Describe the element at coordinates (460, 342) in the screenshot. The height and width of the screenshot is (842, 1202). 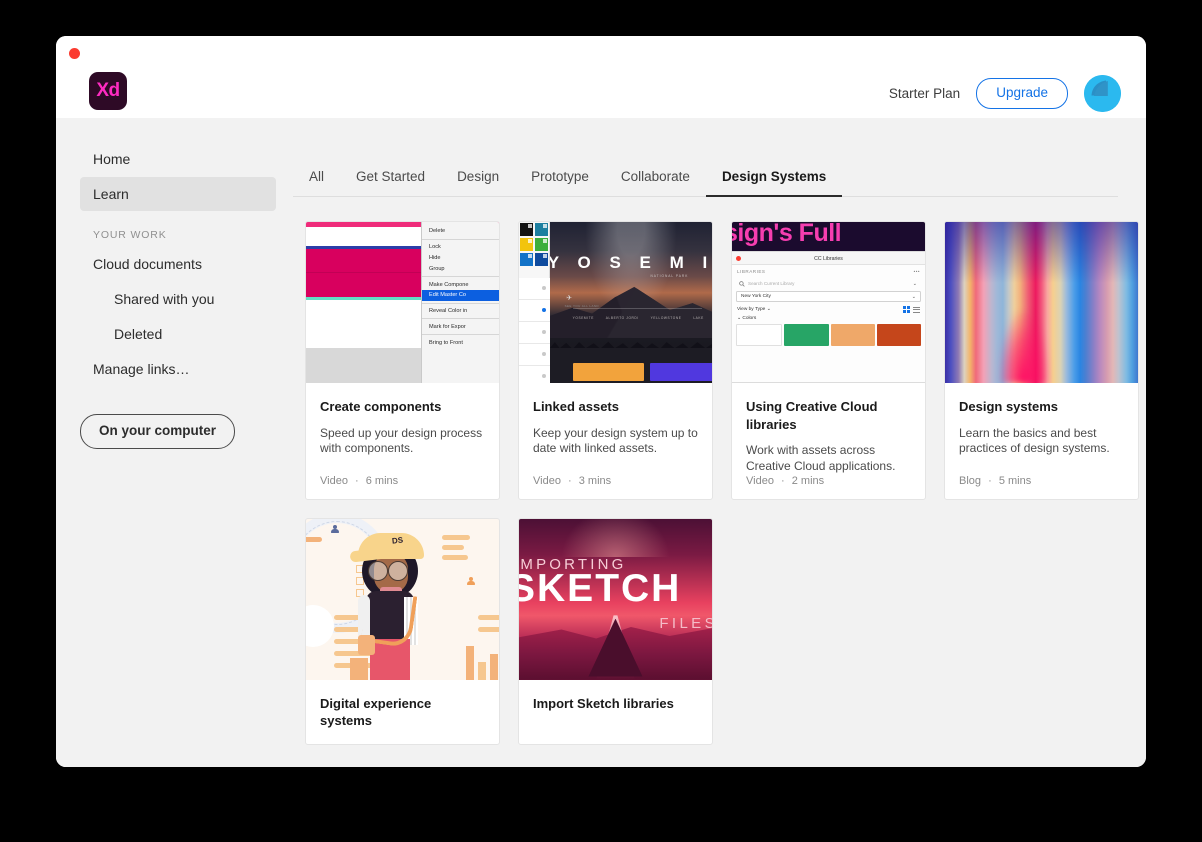
I see `menu-item-bring-to-front: Bring to Front` at that location.